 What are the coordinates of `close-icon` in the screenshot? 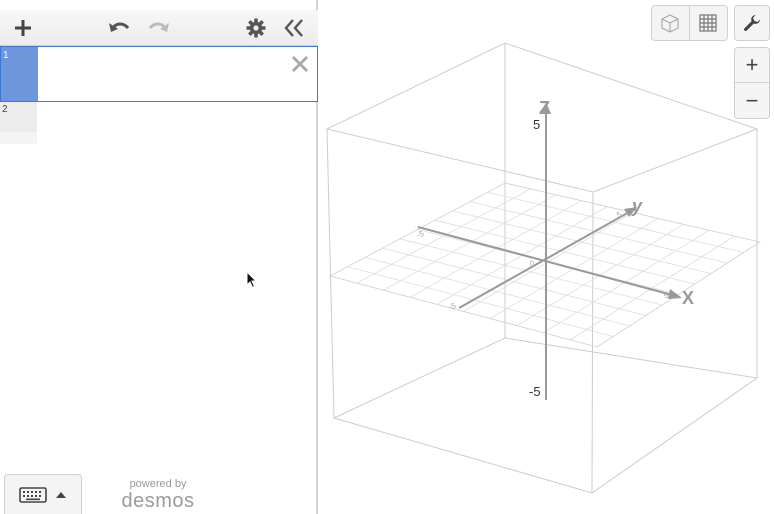 It's located at (300, 64).